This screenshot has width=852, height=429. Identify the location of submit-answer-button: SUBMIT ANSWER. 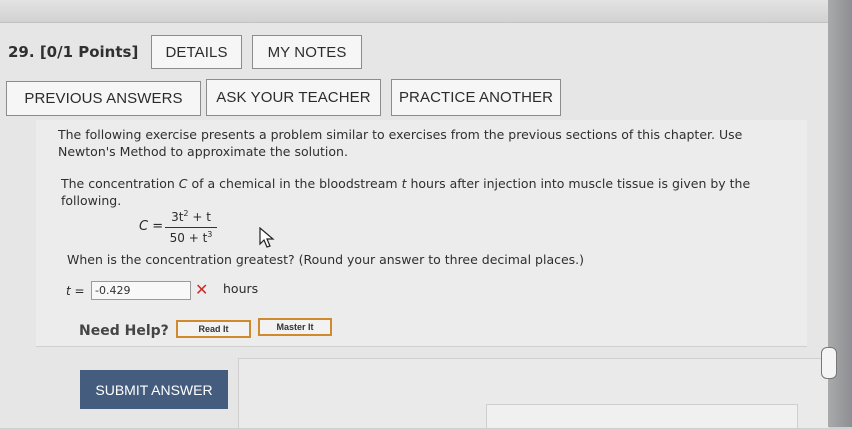
(154, 389).